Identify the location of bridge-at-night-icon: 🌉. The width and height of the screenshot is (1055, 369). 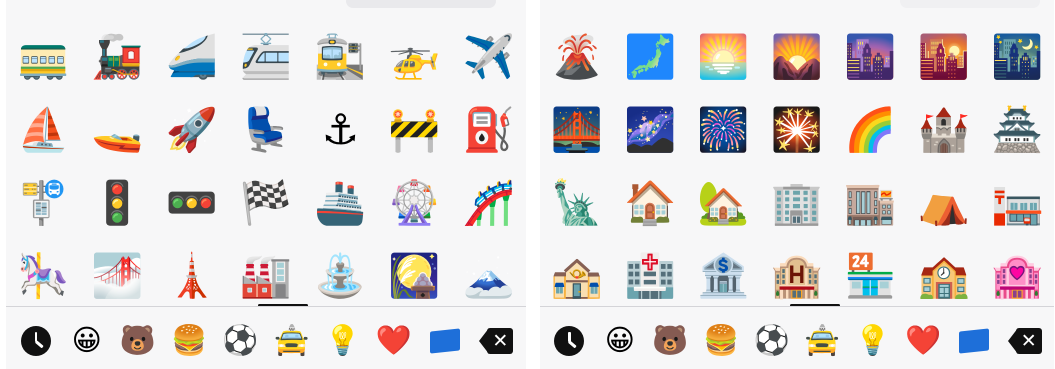
(576, 129).